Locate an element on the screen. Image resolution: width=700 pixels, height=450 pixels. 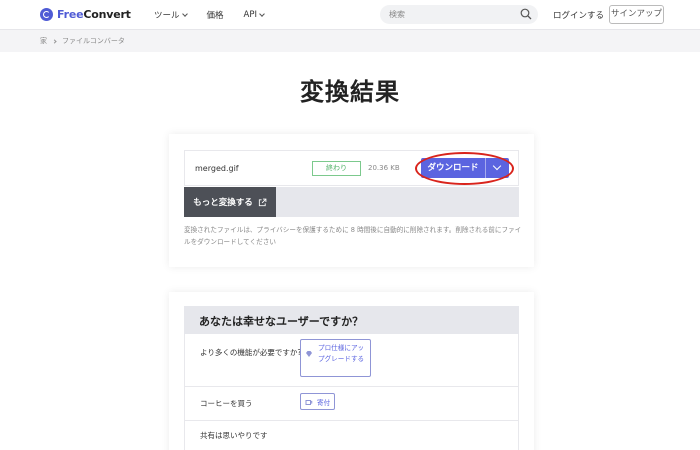
feedback-row: 共有は思いやりです is located at coordinates (351, 435).